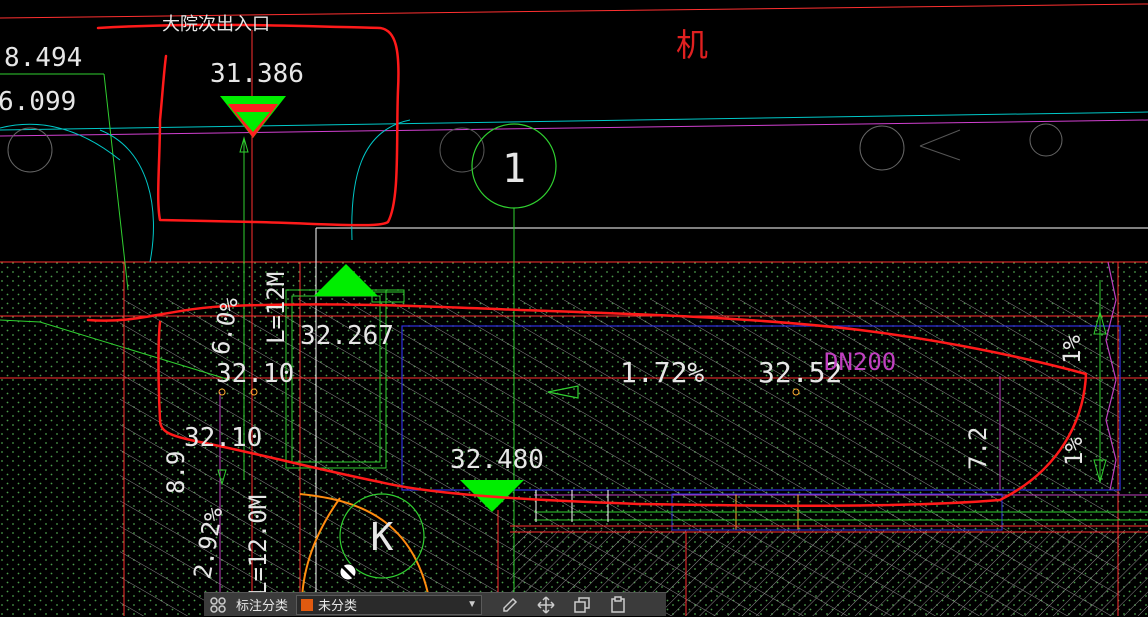 The width and height of the screenshot is (1148, 617). Describe the element at coordinates (348, 572) in the screenshot. I see `north-symbol` at that location.